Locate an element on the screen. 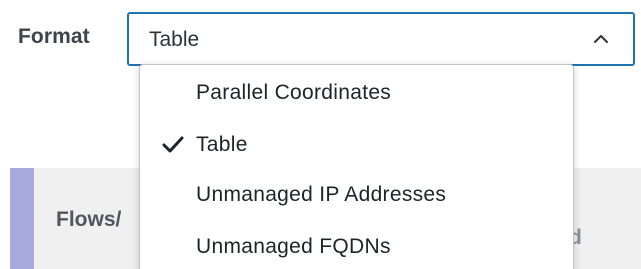  dropdown-option-label: Parallel Coordinates is located at coordinates (294, 92).